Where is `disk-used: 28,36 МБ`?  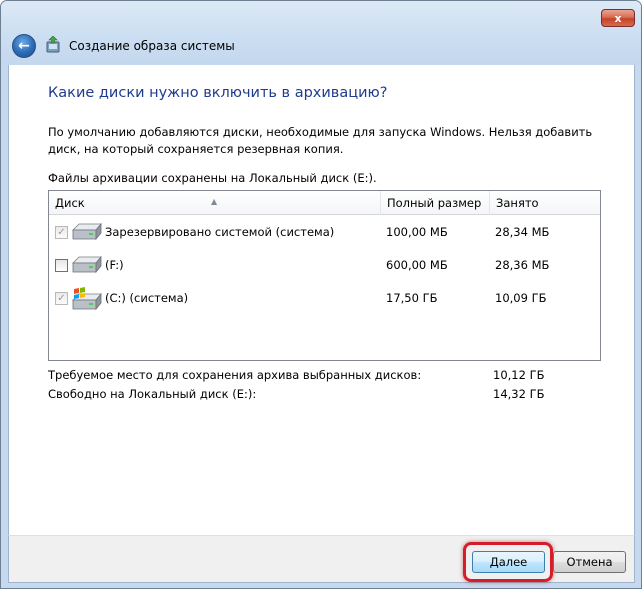 disk-used: 28,36 МБ is located at coordinates (522, 265).